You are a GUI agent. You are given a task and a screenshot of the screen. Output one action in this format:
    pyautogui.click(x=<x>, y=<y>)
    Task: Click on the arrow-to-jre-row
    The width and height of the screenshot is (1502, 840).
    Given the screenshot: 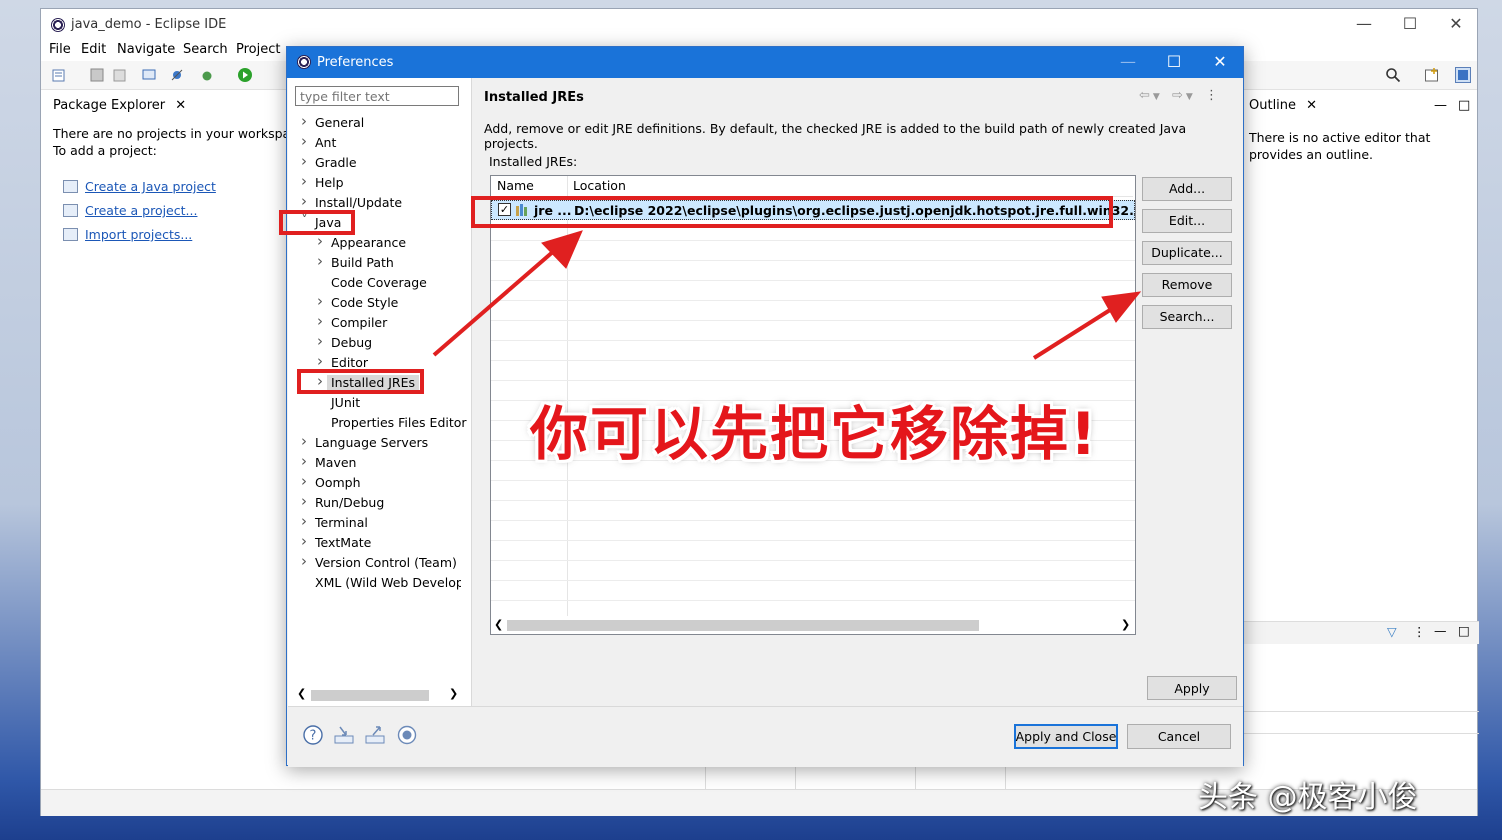 What is the action you would take?
    pyautogui.click(x=494, y=302)
    